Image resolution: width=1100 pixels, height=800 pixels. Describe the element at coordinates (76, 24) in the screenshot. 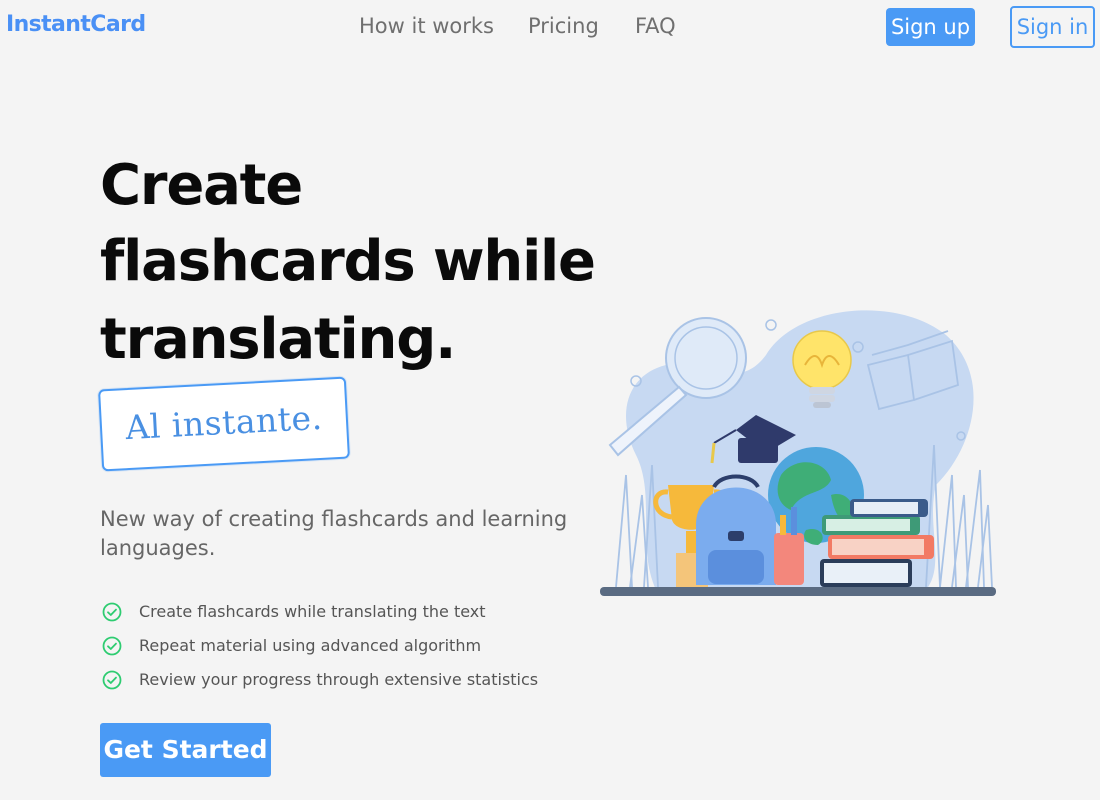

I see `logo: InstantCard` at that location.